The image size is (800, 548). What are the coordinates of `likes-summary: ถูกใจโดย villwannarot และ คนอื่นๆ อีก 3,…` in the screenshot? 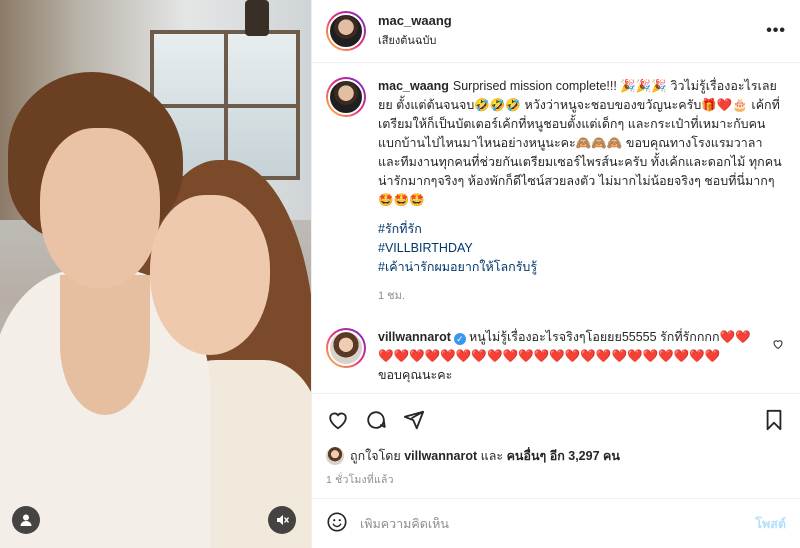 It's located at (556, 456).